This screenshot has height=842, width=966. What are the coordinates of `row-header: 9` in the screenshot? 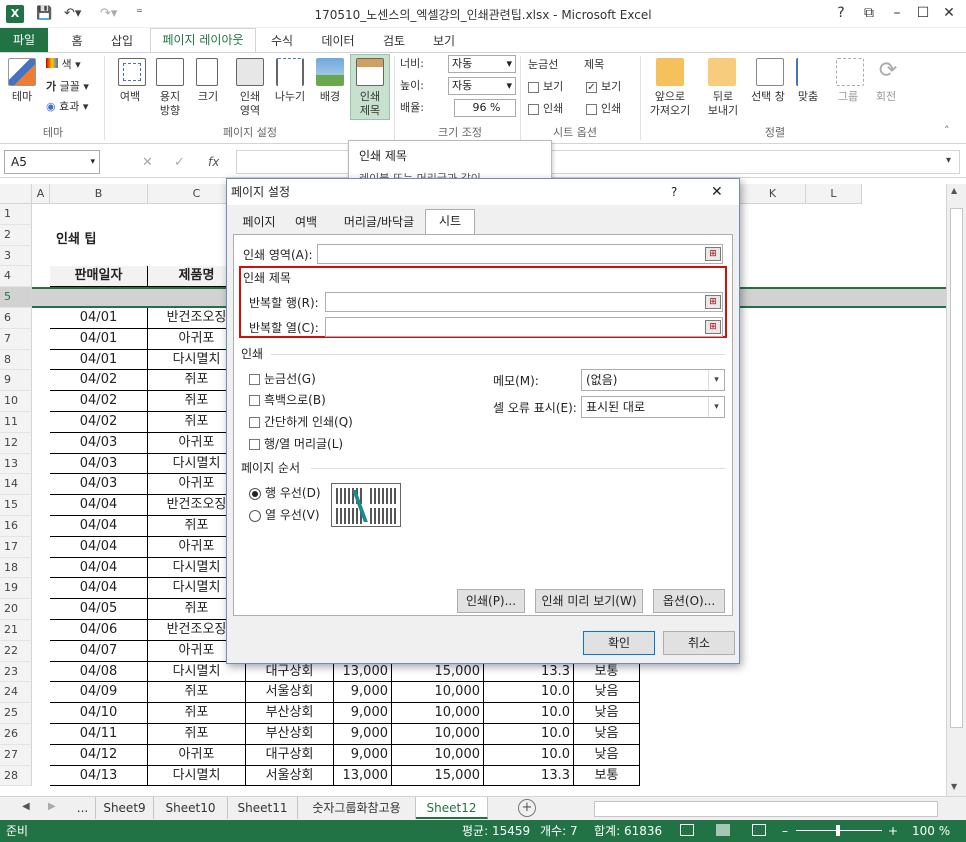 It's located at (16, 381).